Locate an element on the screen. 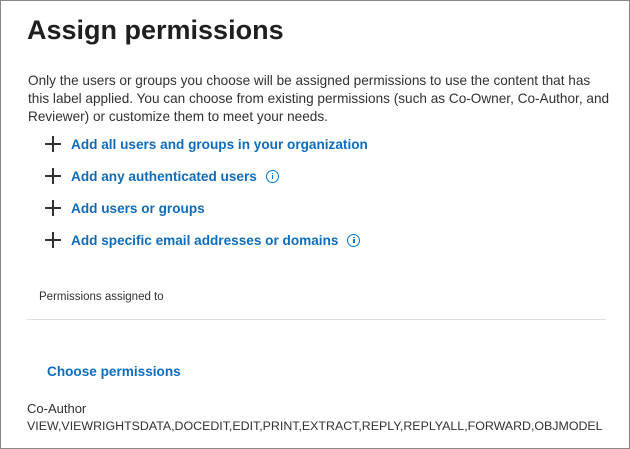 This screenshot has height=449, width=630. add-authenticated-users-button: Add any authenticated users is located at coordinates (162, 176).